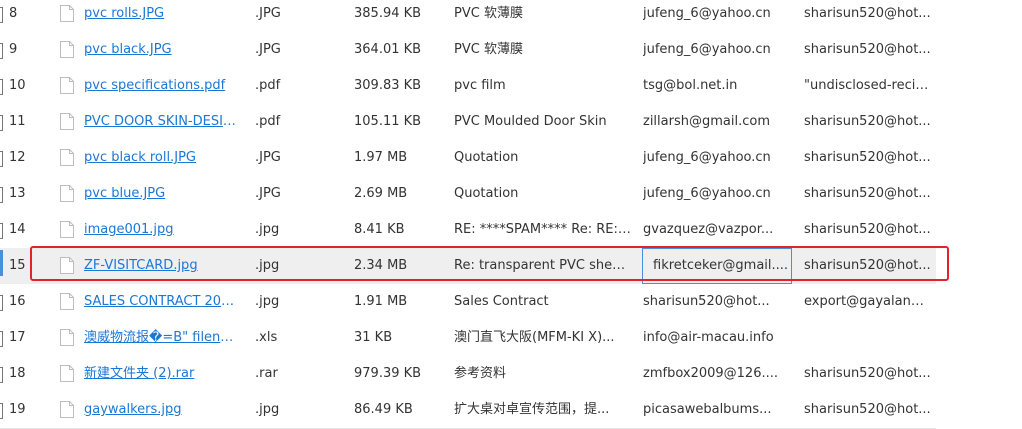 This screenshot has height=429, width=1022. I want to click on row-number: 12, so click(17, 157).